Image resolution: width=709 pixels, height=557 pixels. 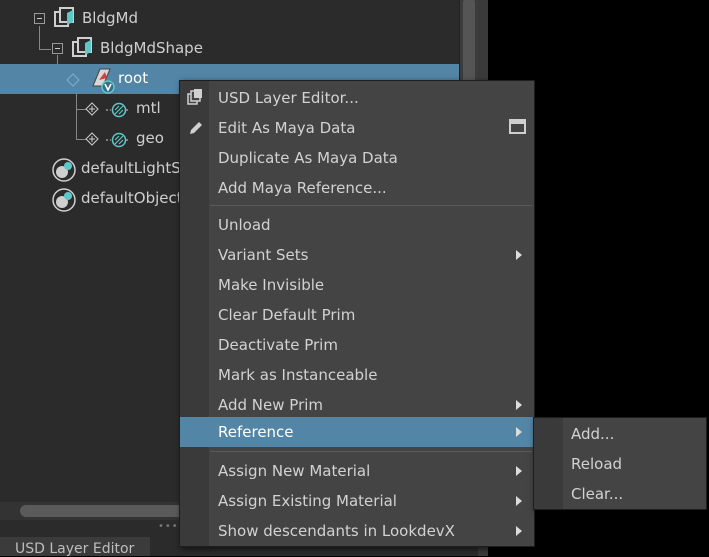 What do you see at coordinates (271, 285) in the screenshot?
I see `menu-item-label: Make Invisible` at bounding box center [271, 285].